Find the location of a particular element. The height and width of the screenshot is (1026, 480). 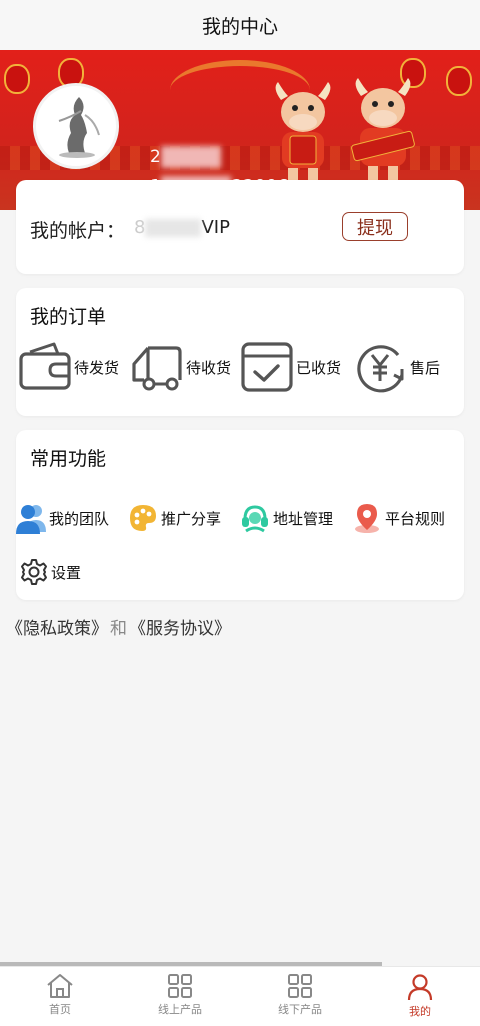

page-title: 我的中心 is located at coordinates (239, 26).